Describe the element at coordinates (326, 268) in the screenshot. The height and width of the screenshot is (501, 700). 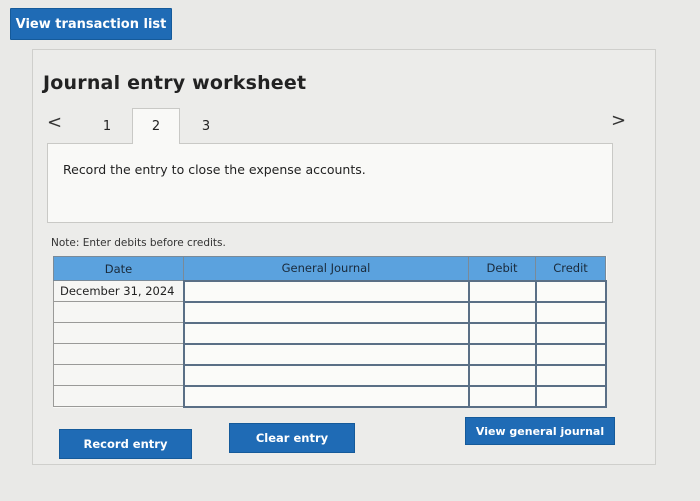
I see `general-journal-header: General Journal` at that location.